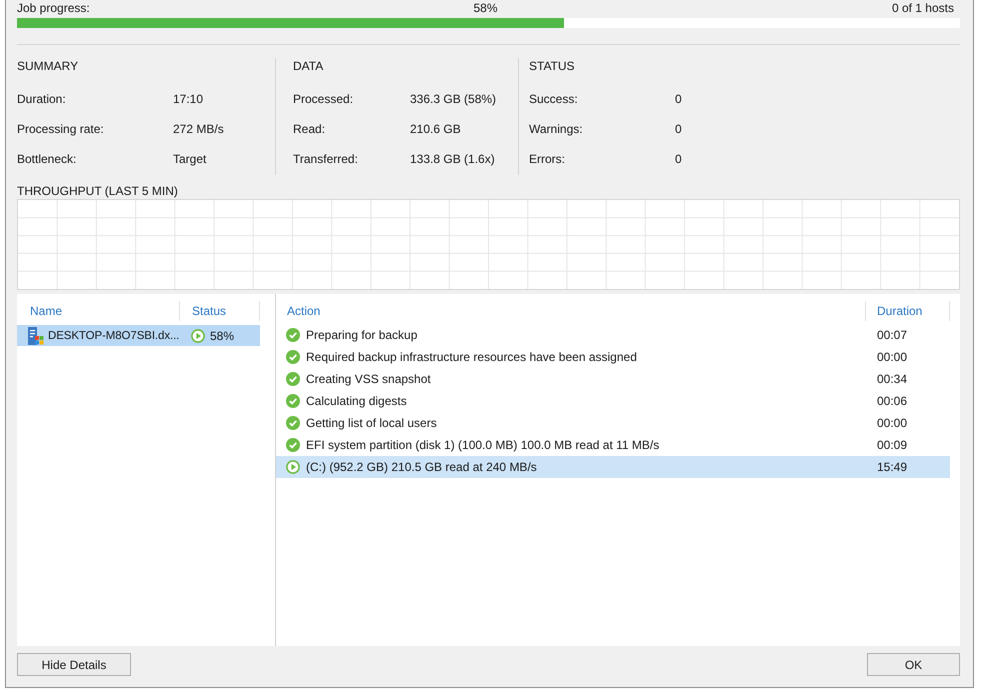 This screenshot has height=692, width=993. I want to click on column-header: Action, so click(570, 311).